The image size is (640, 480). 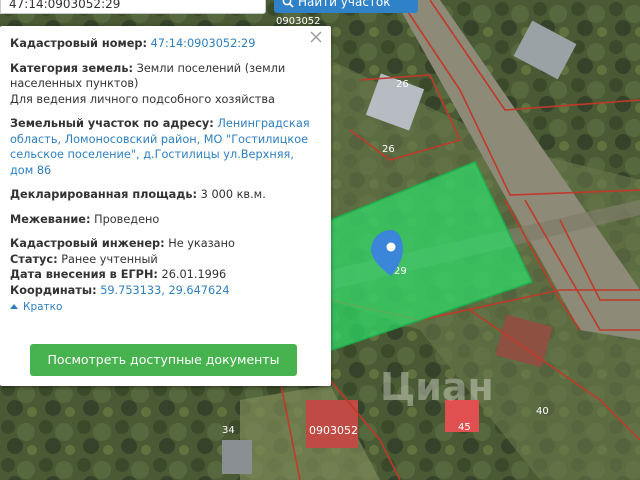 What do you see at coordinates (127, 219) in the screenshot?
I see `surveying-value: Проведено` at bounding box center [127, 219].